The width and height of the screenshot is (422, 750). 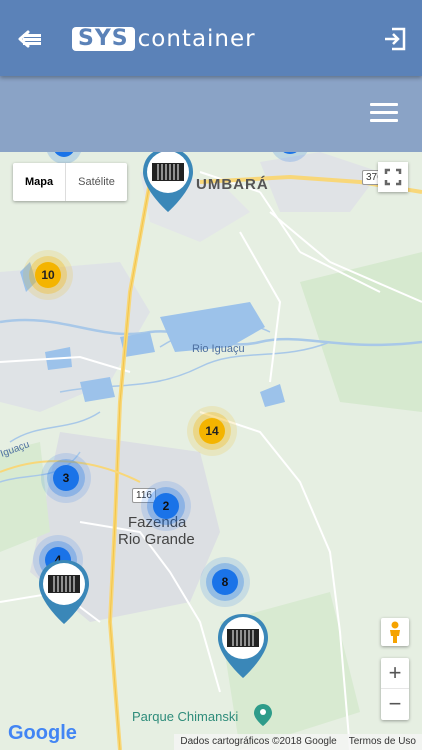 I want to click on logo-container-text: container, so click(x=196, y=39).